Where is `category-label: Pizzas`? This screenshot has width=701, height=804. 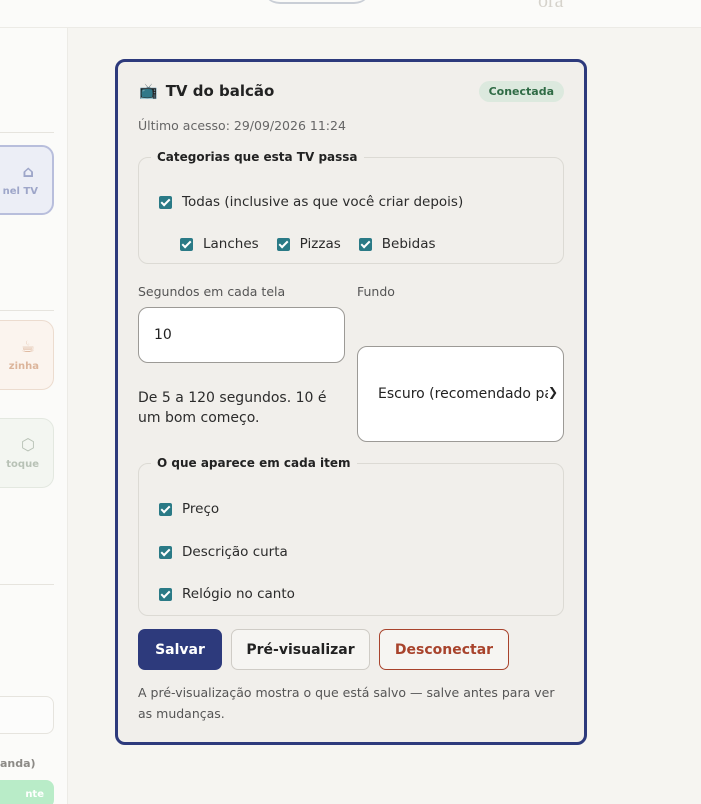
category-label: Pizzas is located at coordinates (320, 244).